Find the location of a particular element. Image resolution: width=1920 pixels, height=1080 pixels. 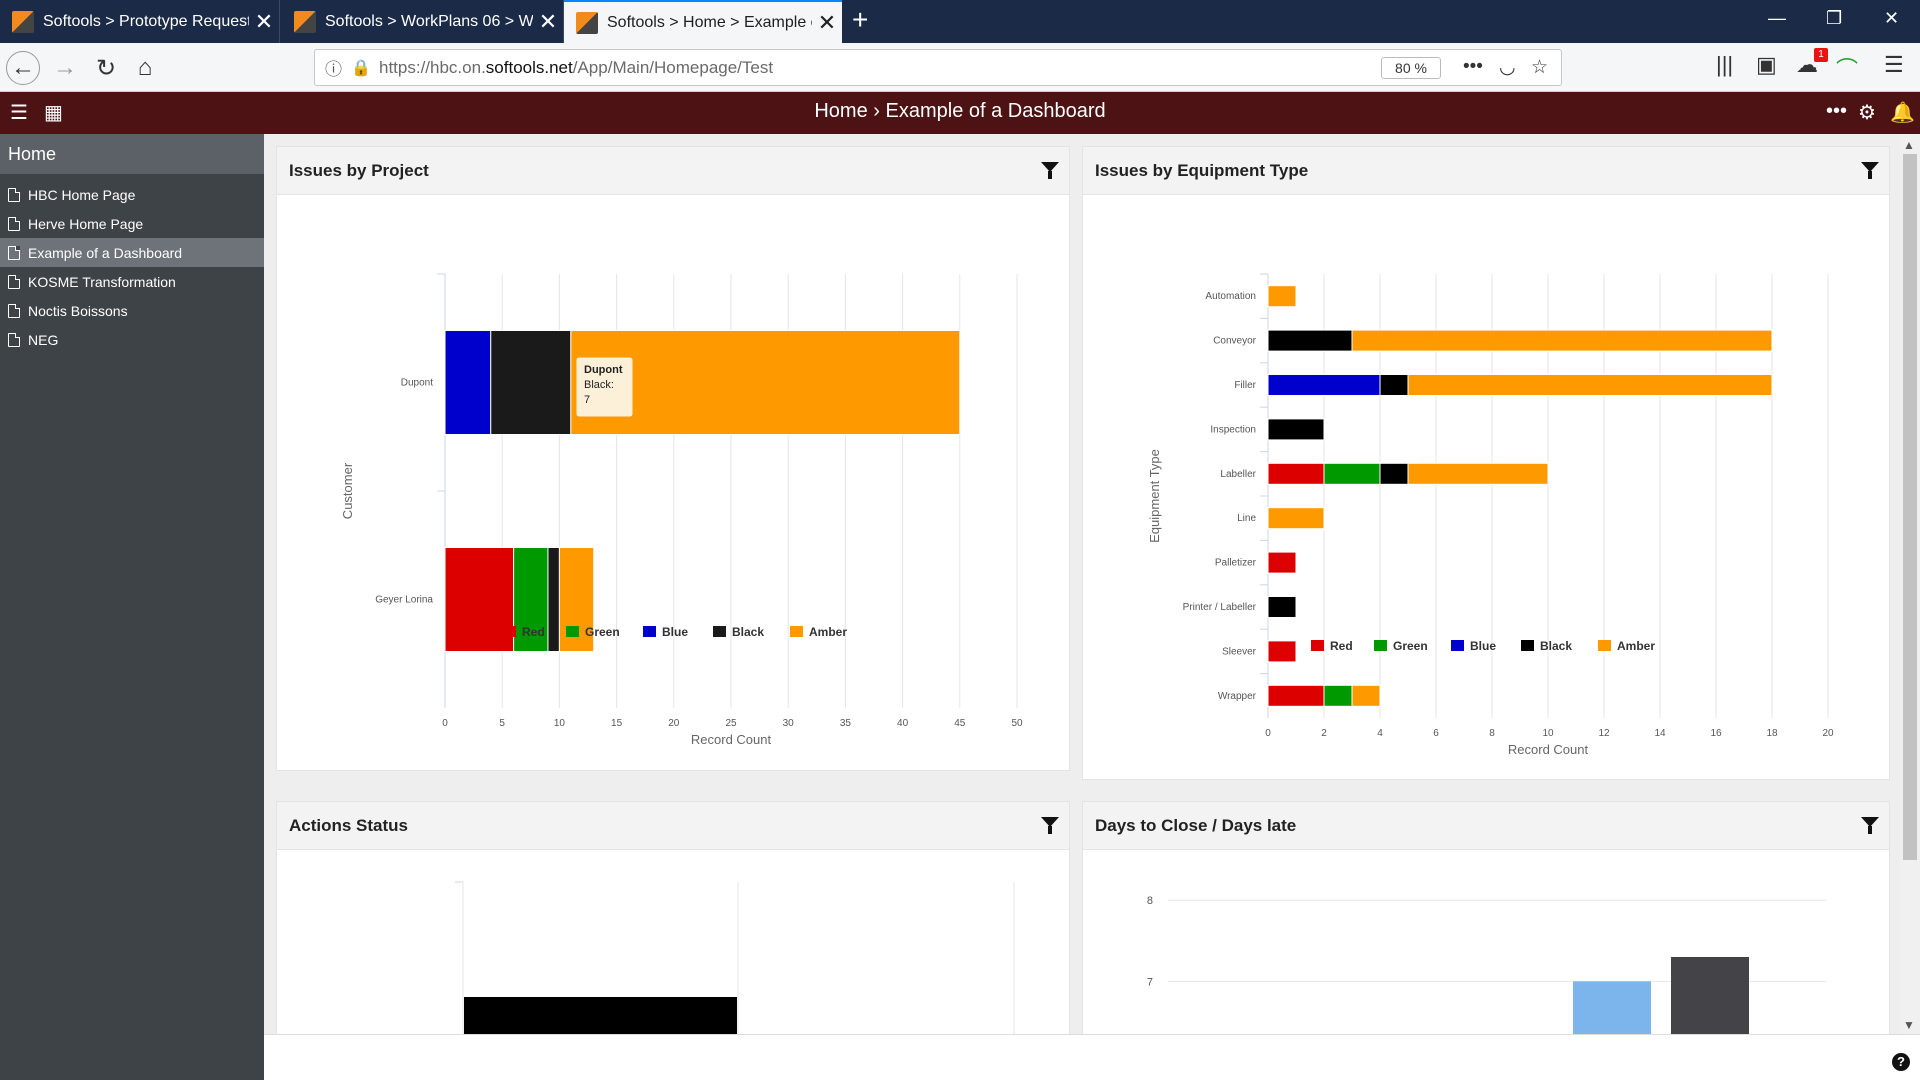

page-actions-icon: ••• is located at coordinates (1473, 67).